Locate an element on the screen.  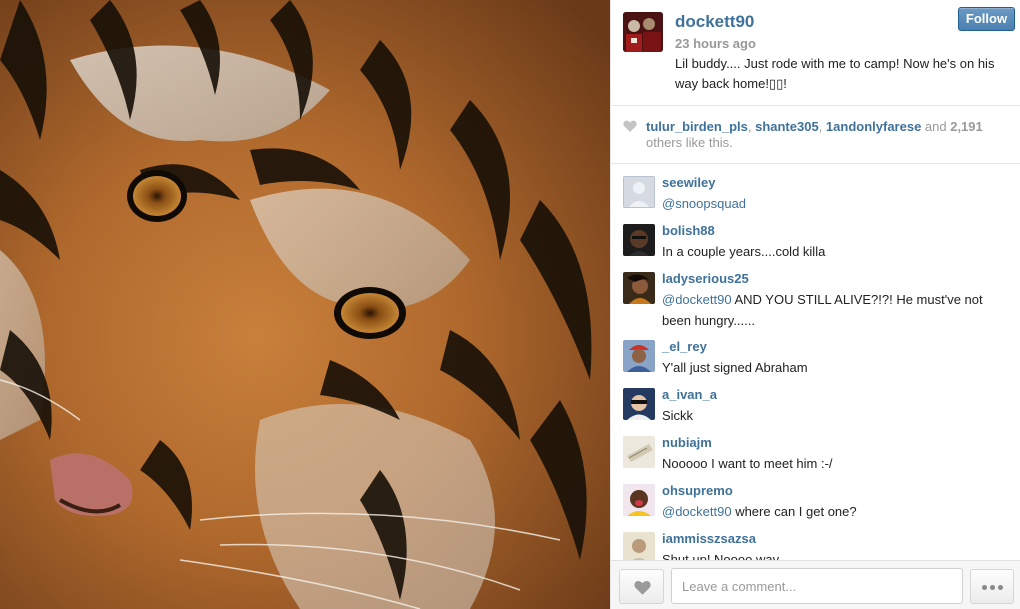
comment-body: Nooooo I want to meet him :-/ is located at coordinates (747, 463).